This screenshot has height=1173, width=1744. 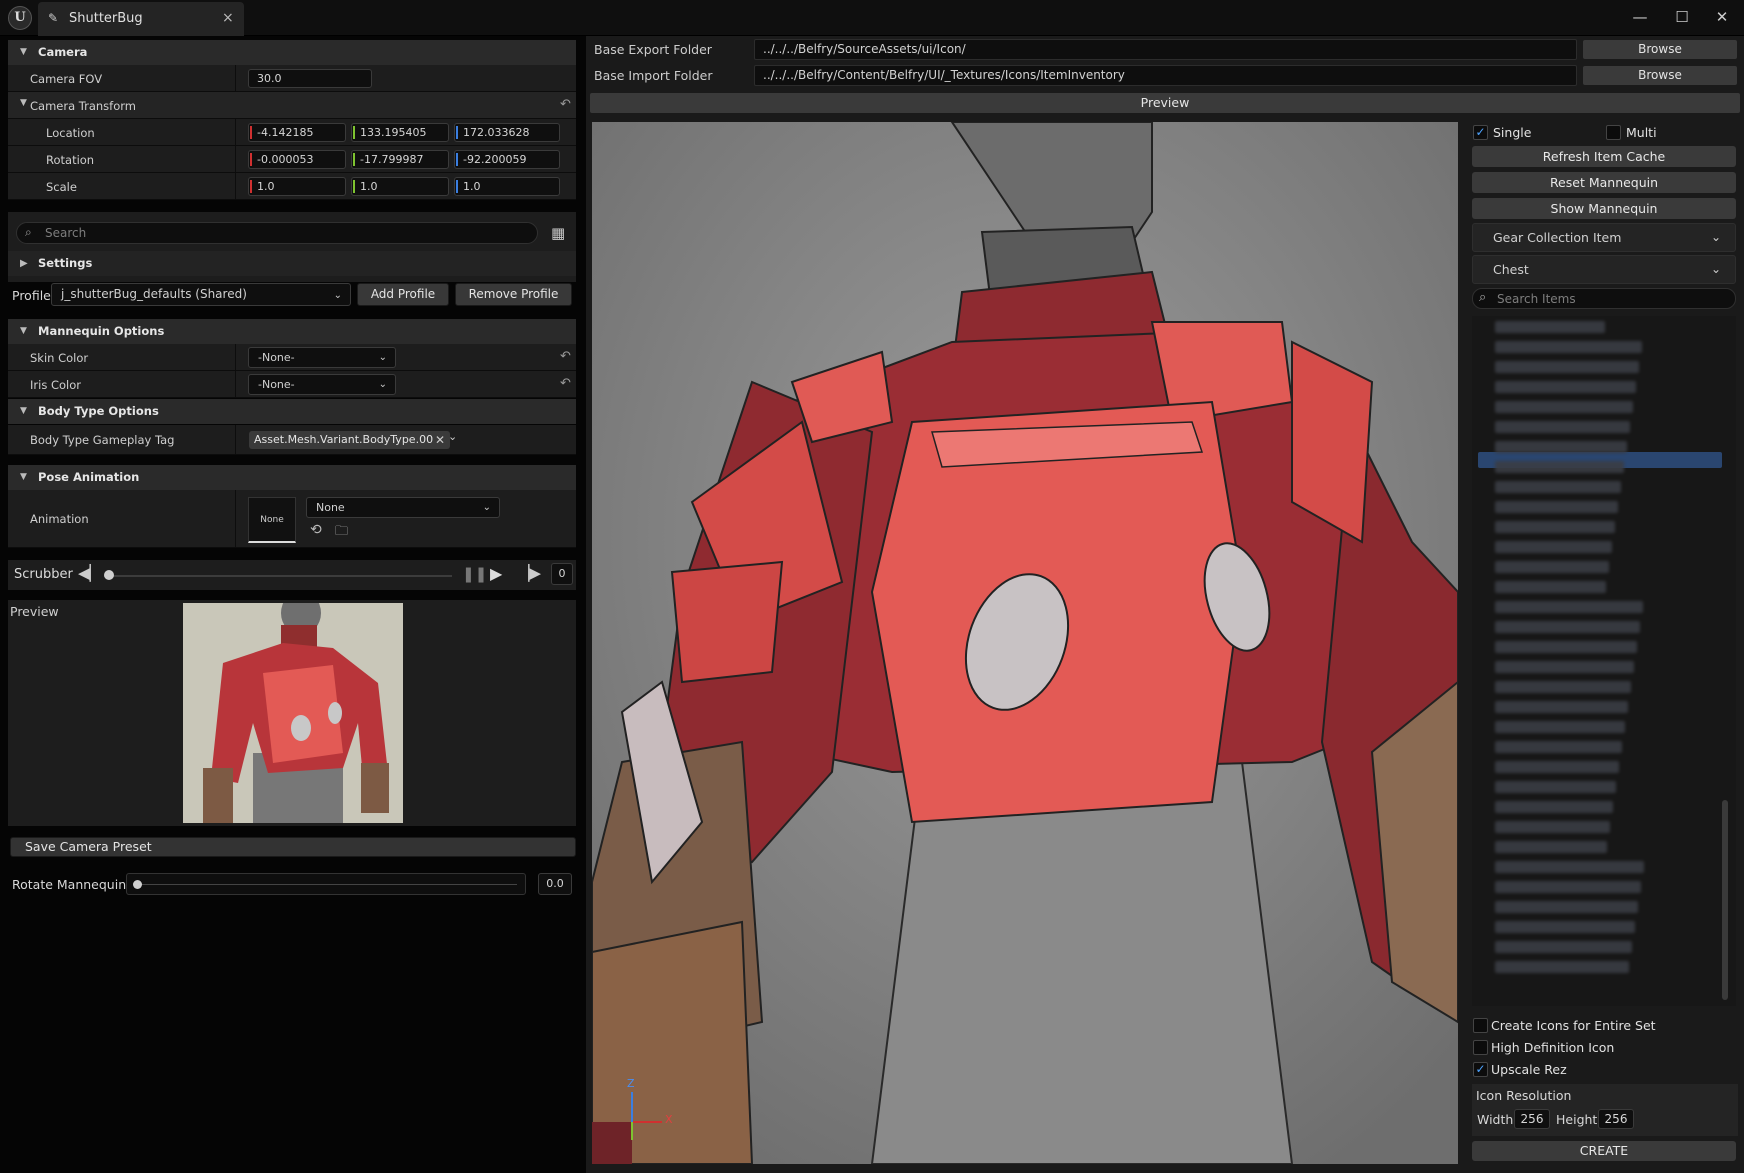 What do you see at coordinates (1725, 900) in the screenshot?
I see `list-scrollbar` at bounding box center [1725, 900].